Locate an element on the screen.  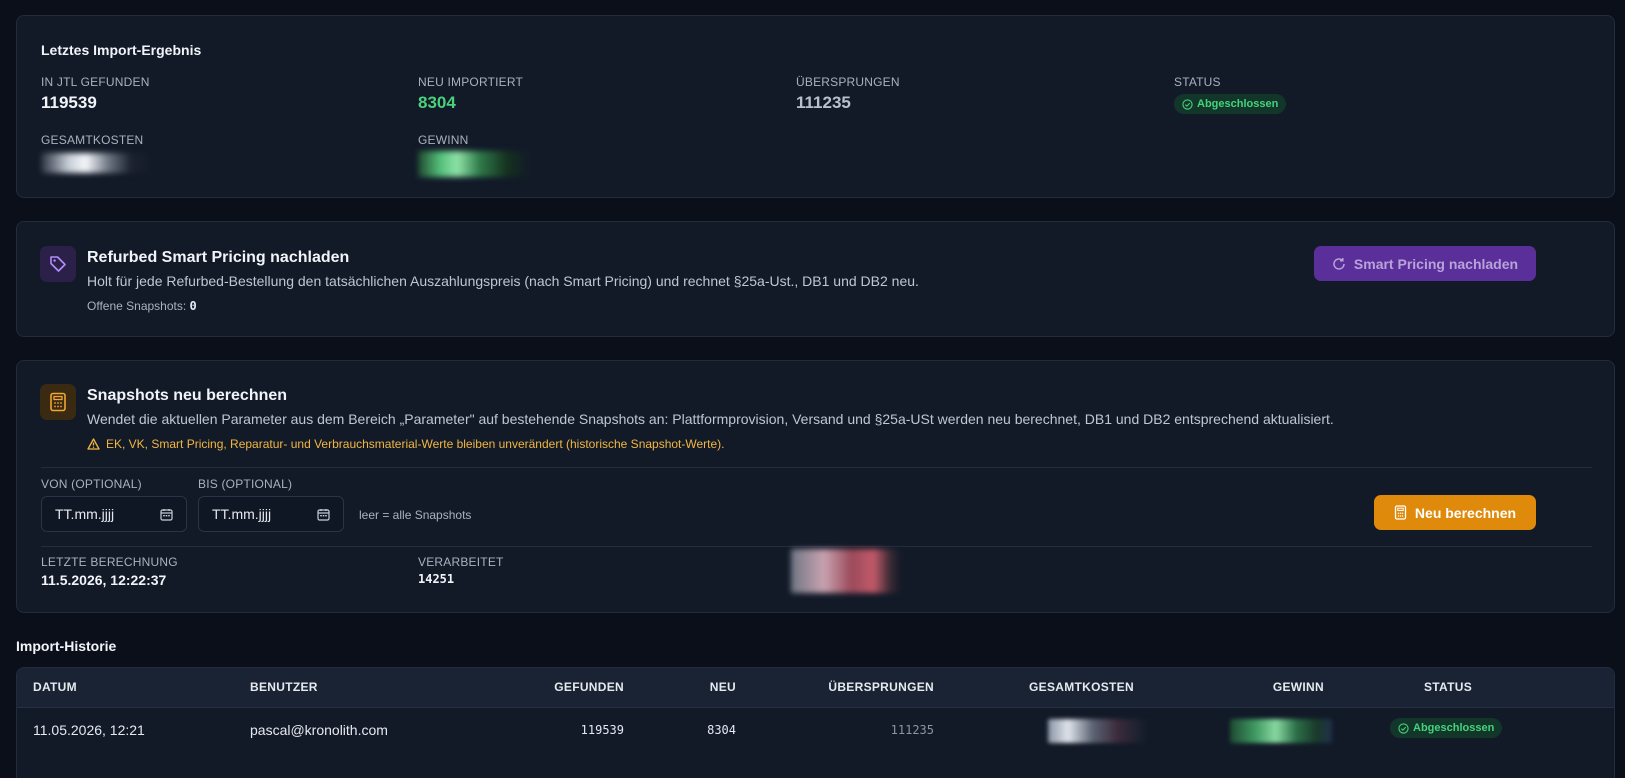
to-date-value: TT.mm.jjjj is located at coordinates (242, 514).